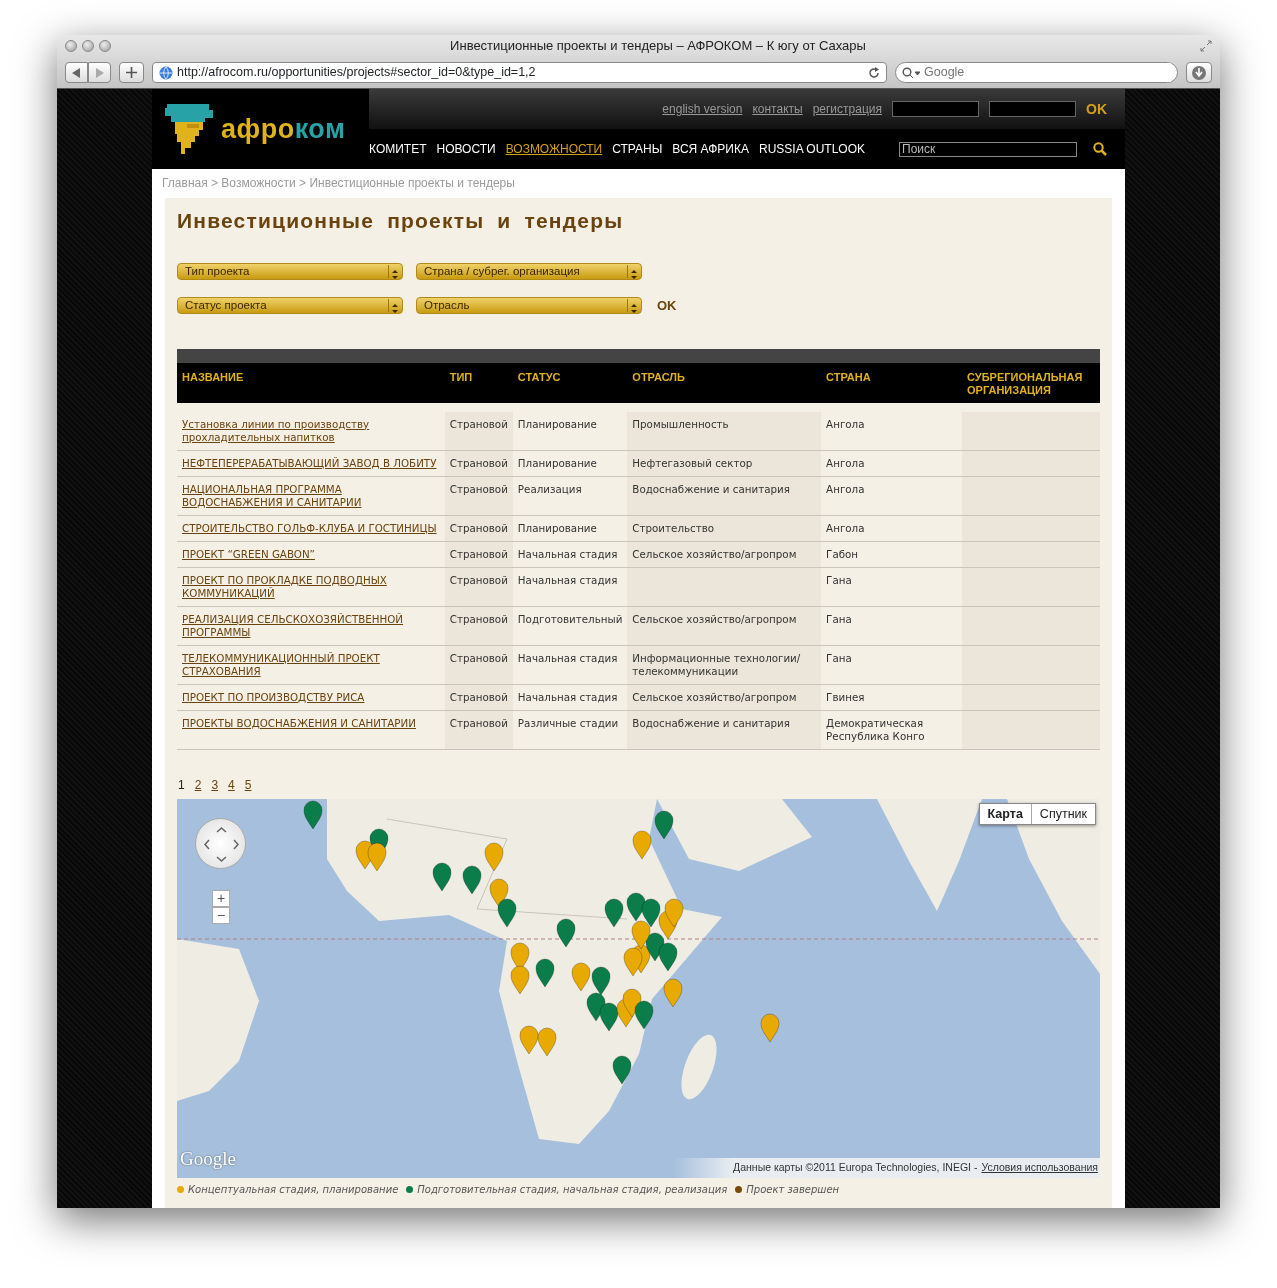 This screenshot has height=1288, width=1277. I want to click on attribution-text: Данные карты ©2011 Europa Technologies, INEGI -, so click(855, 1167).